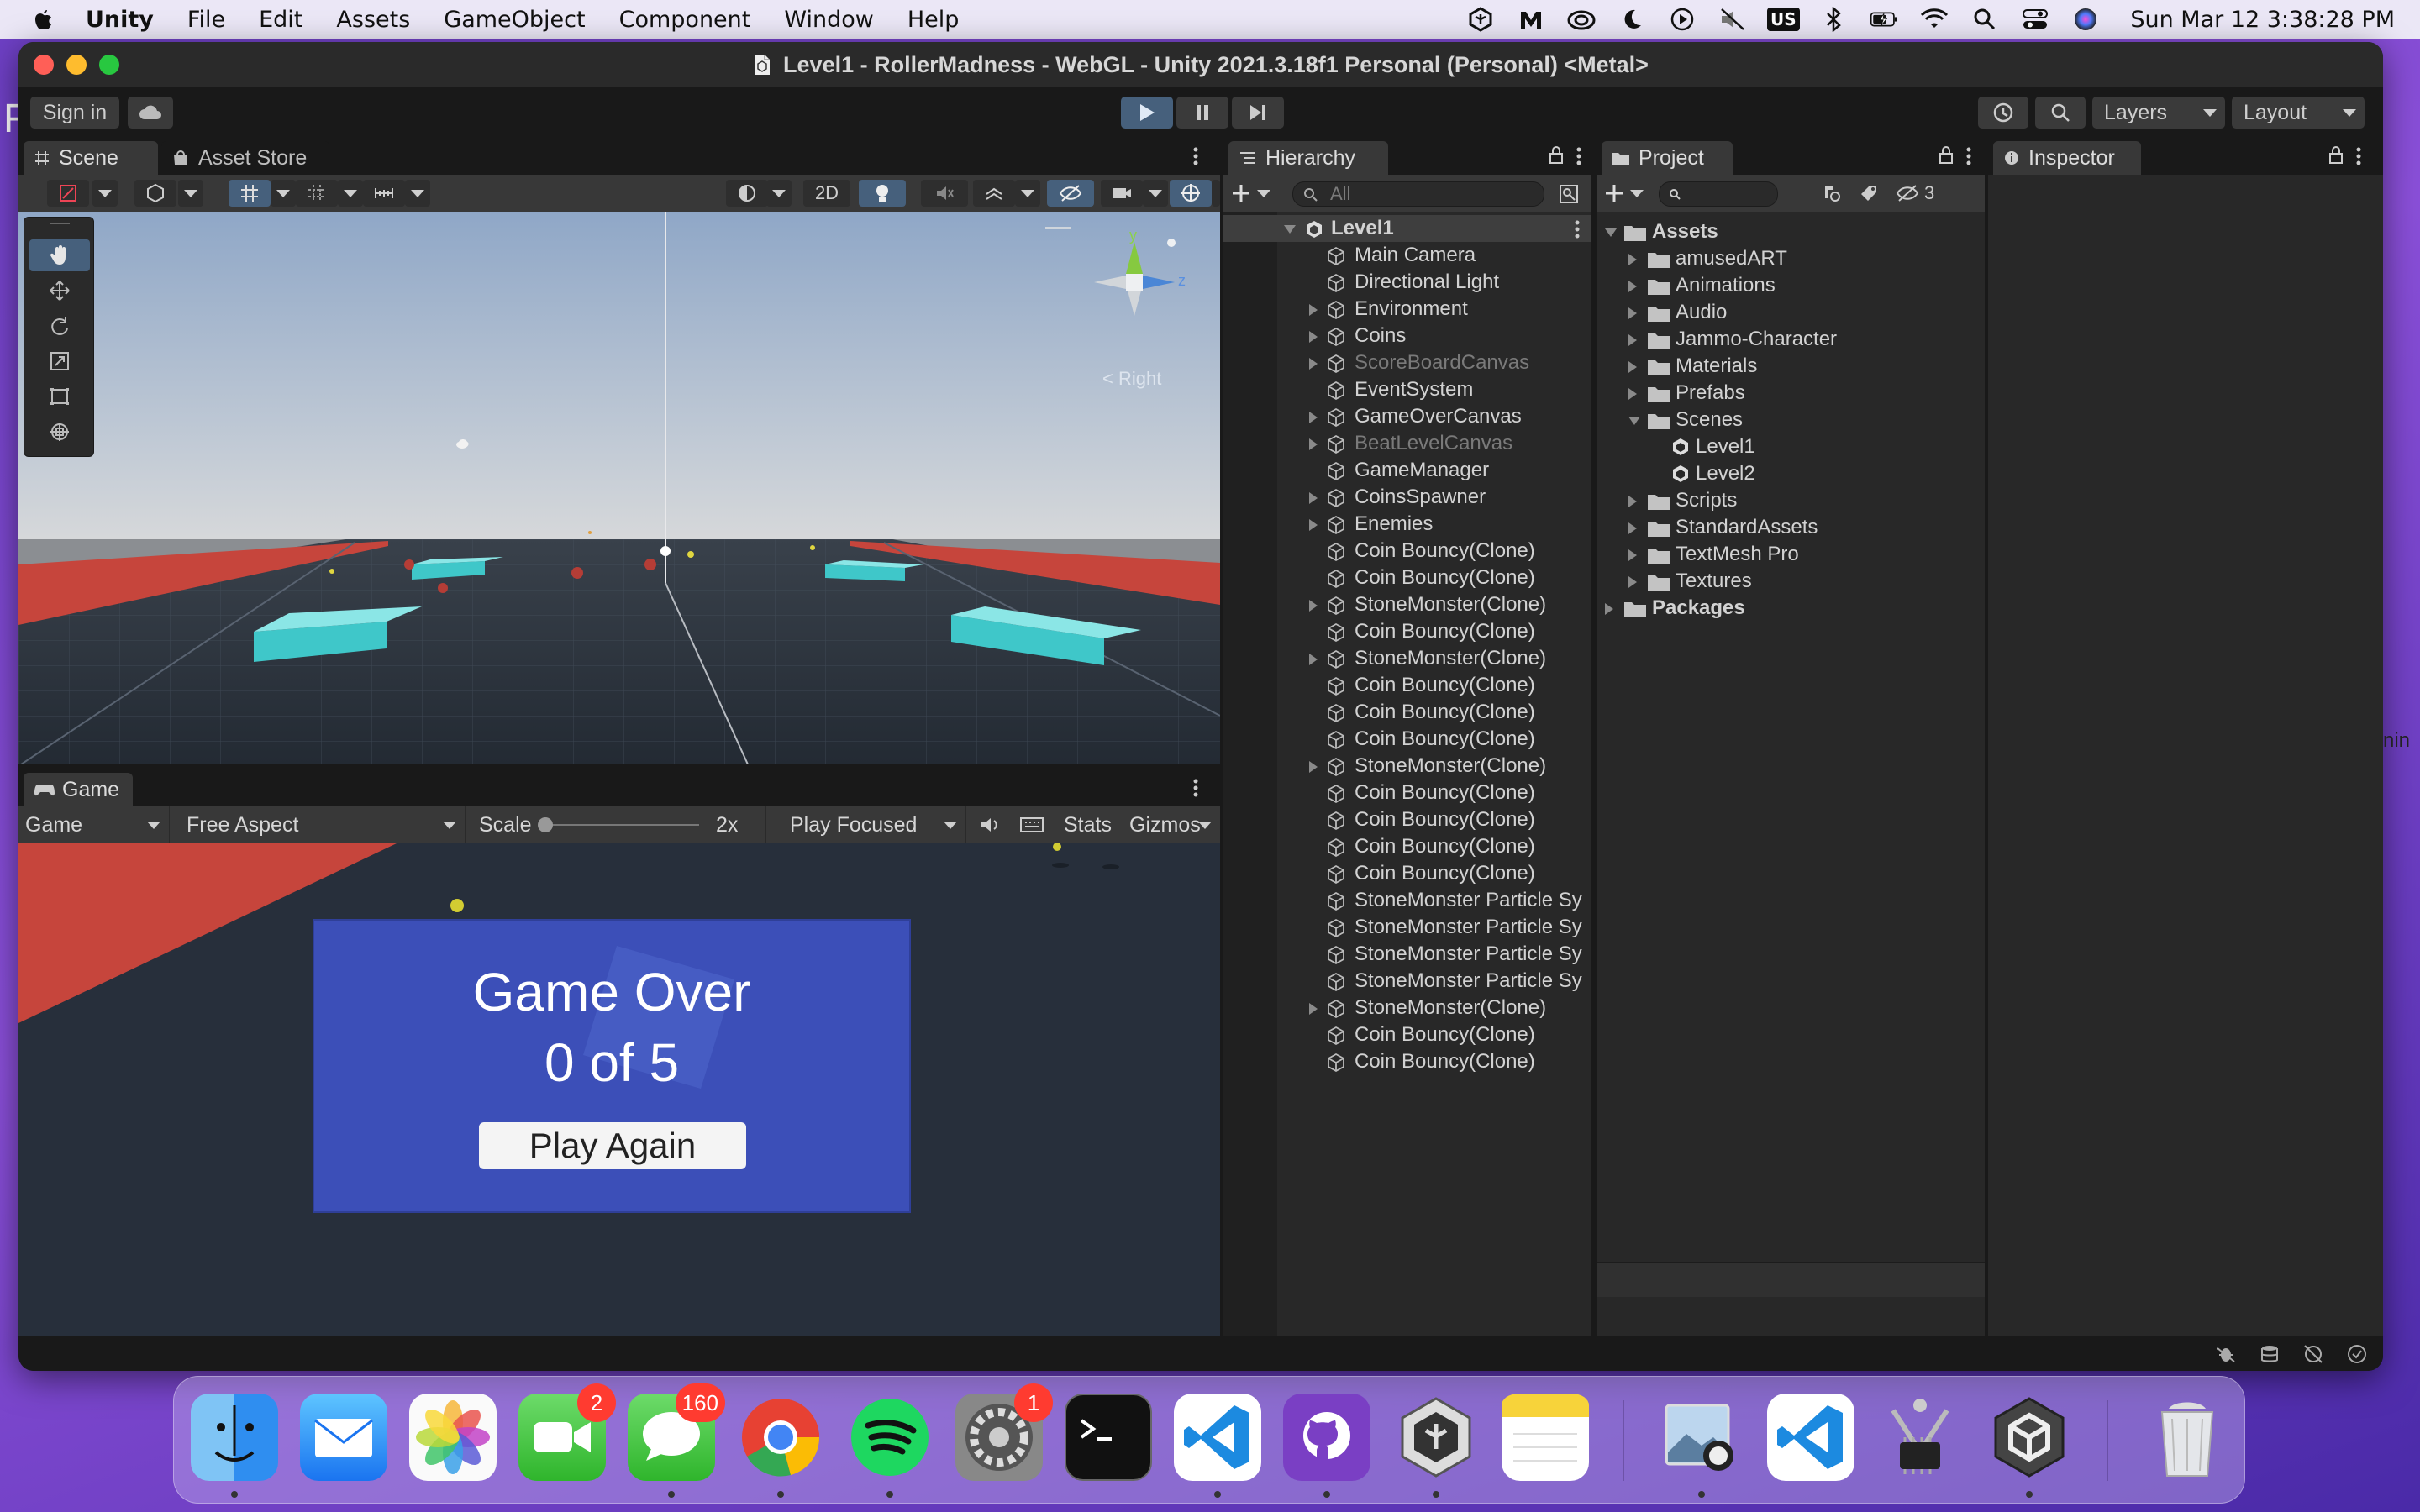 The height and width of the screenshot is (1512, 2420). Describe the element at coordinates (1480, 19) in the screenshot. I see `unity-hub-icon` at that location.